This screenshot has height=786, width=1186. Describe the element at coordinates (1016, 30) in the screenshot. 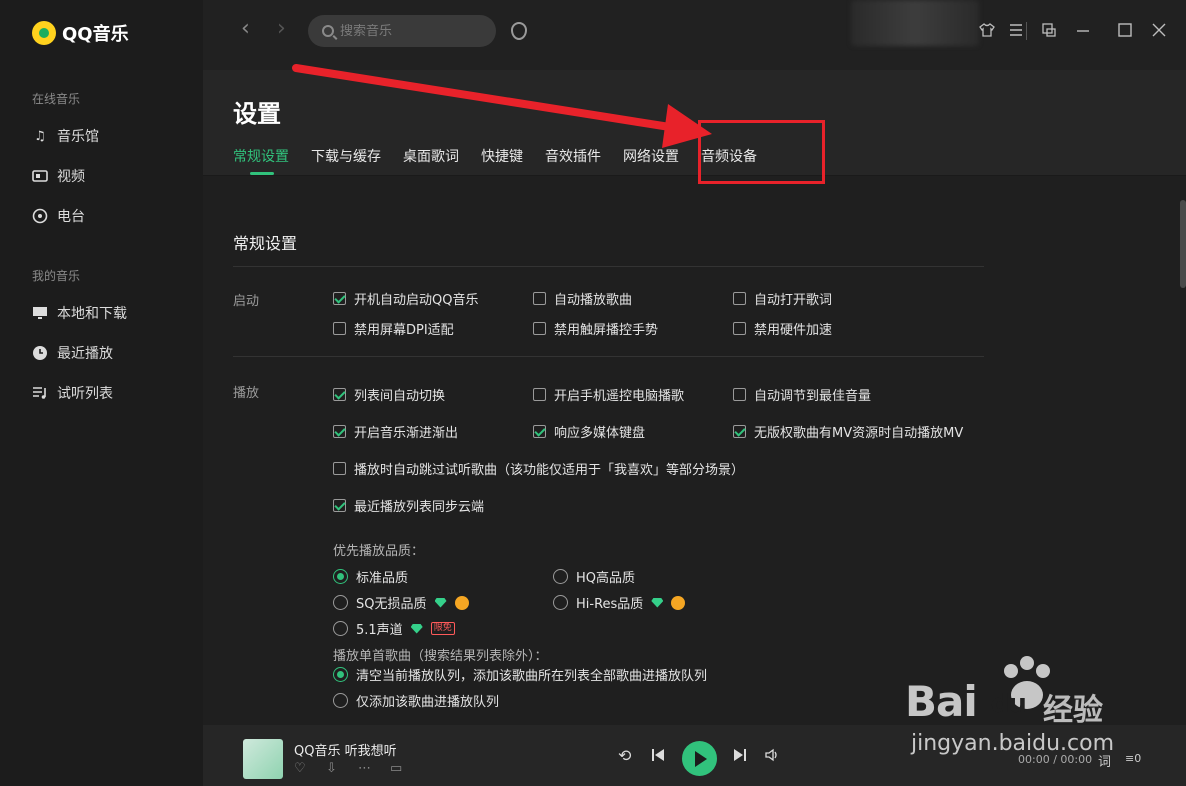

I see `menu-icon` at that location.